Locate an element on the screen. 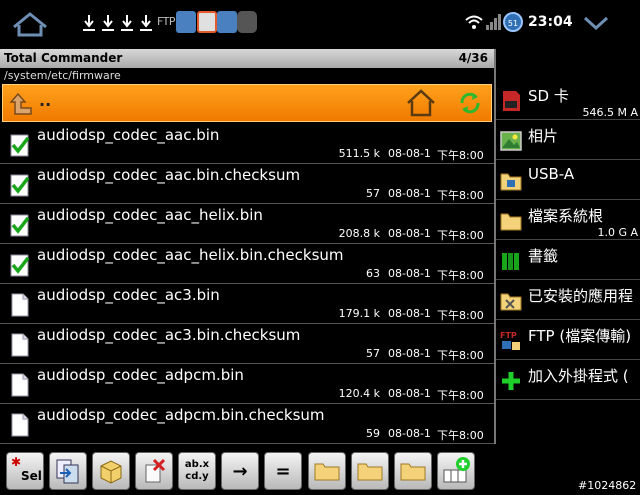 The height and width of the screenshot is (495, 640). chevron-down-icon is located at coordinates (596, 23).